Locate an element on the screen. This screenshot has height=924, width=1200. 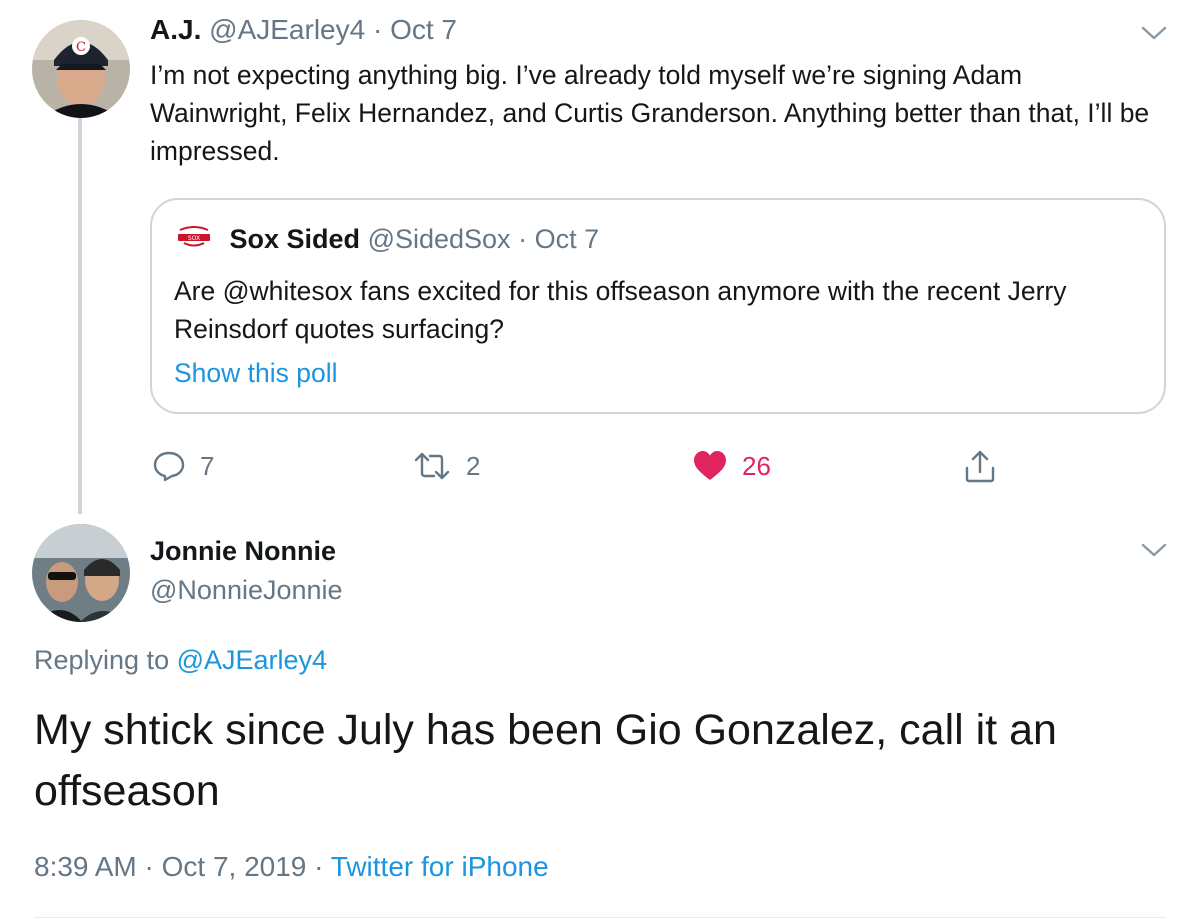
quoted-date: Oct 7 is located at coordinates (567, 239).